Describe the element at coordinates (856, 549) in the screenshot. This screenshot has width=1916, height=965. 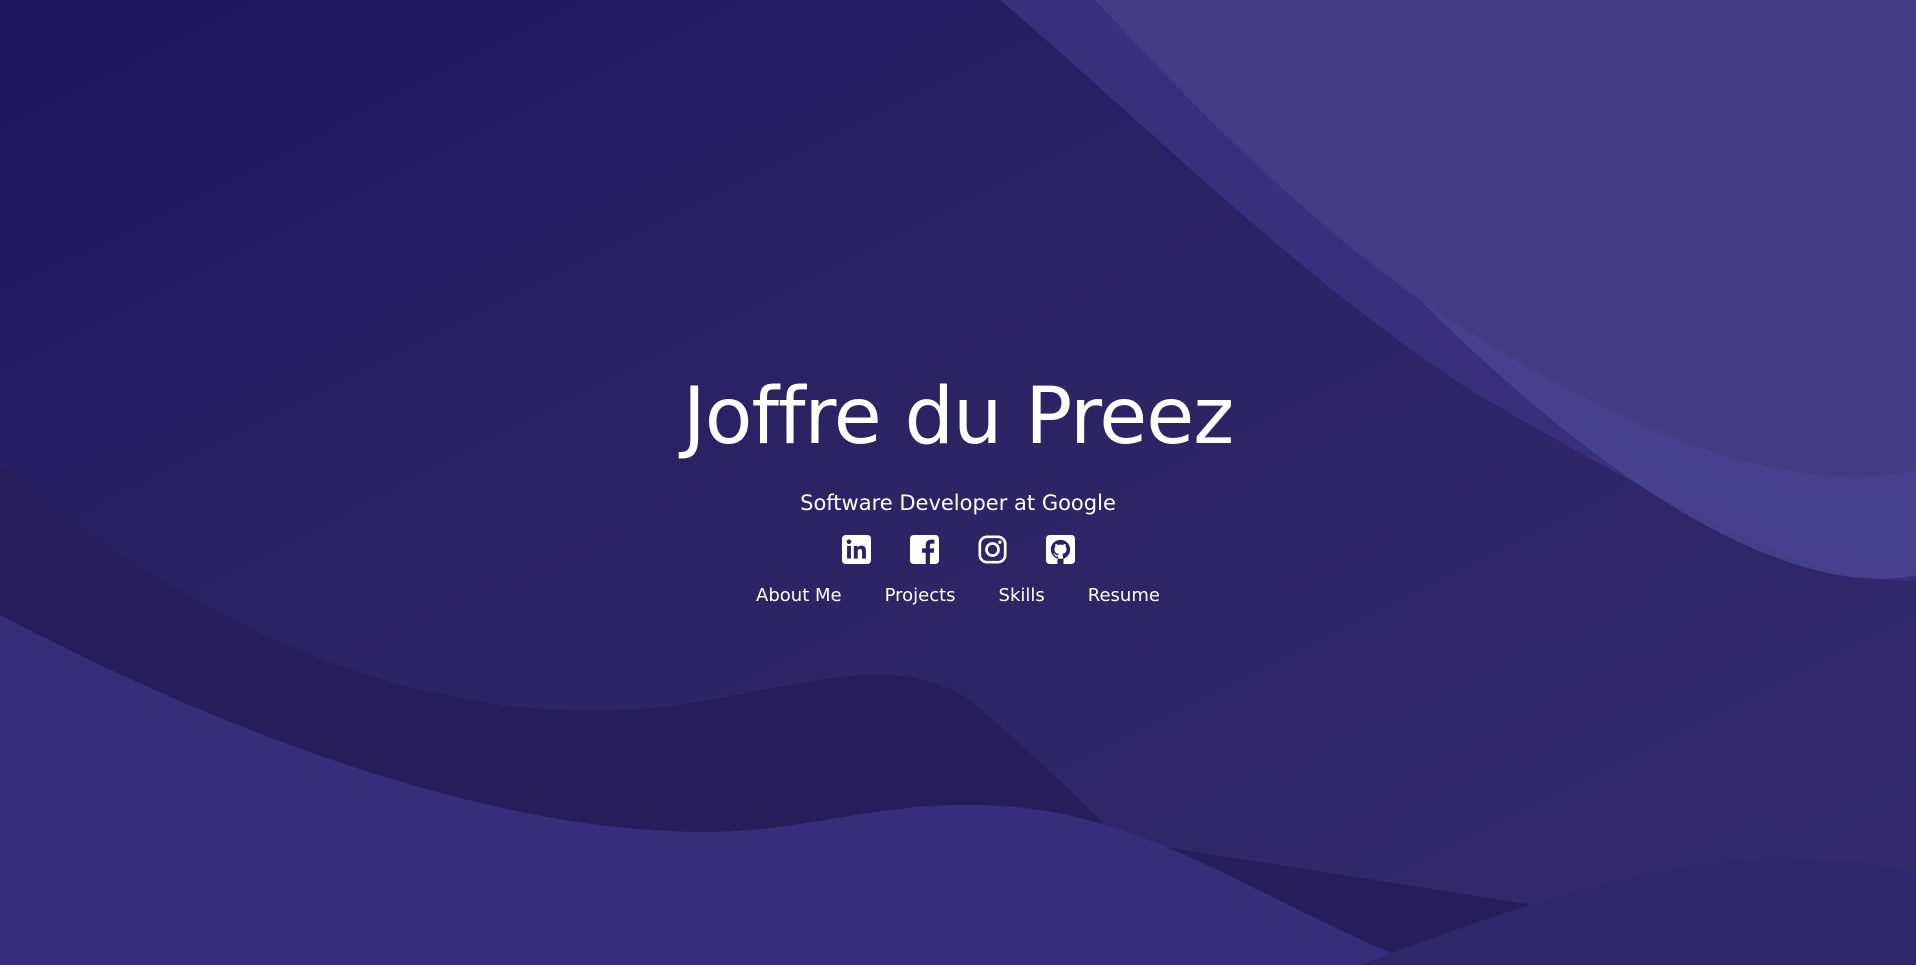
I see `linkedin-icon` at that location.